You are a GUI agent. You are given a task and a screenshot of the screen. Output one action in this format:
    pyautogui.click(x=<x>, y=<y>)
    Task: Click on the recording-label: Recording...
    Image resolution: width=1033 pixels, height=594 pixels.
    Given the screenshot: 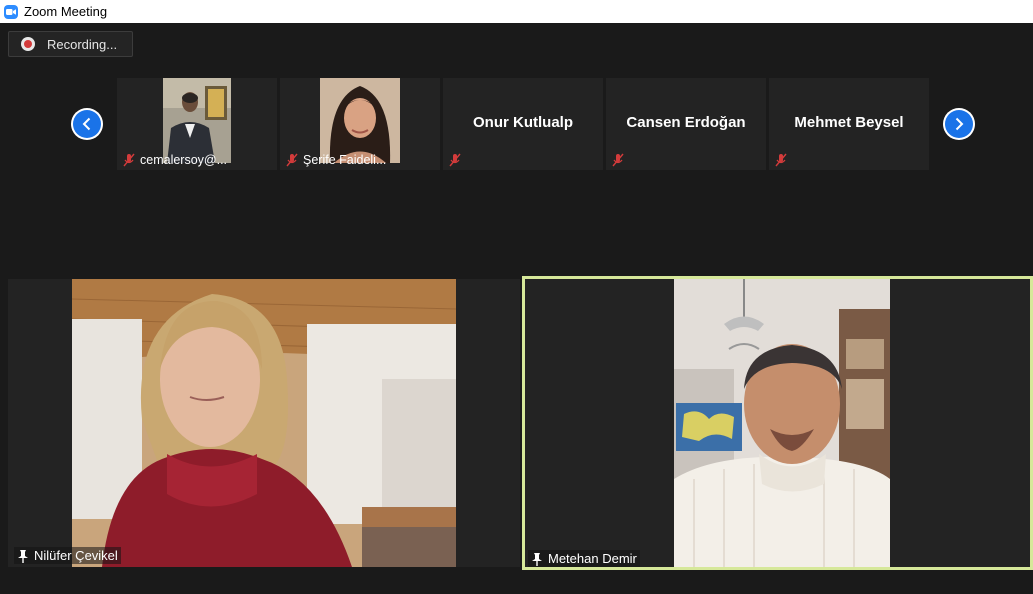 What is the action you would take?
    pyautogui.click(x=82, y=44)
    